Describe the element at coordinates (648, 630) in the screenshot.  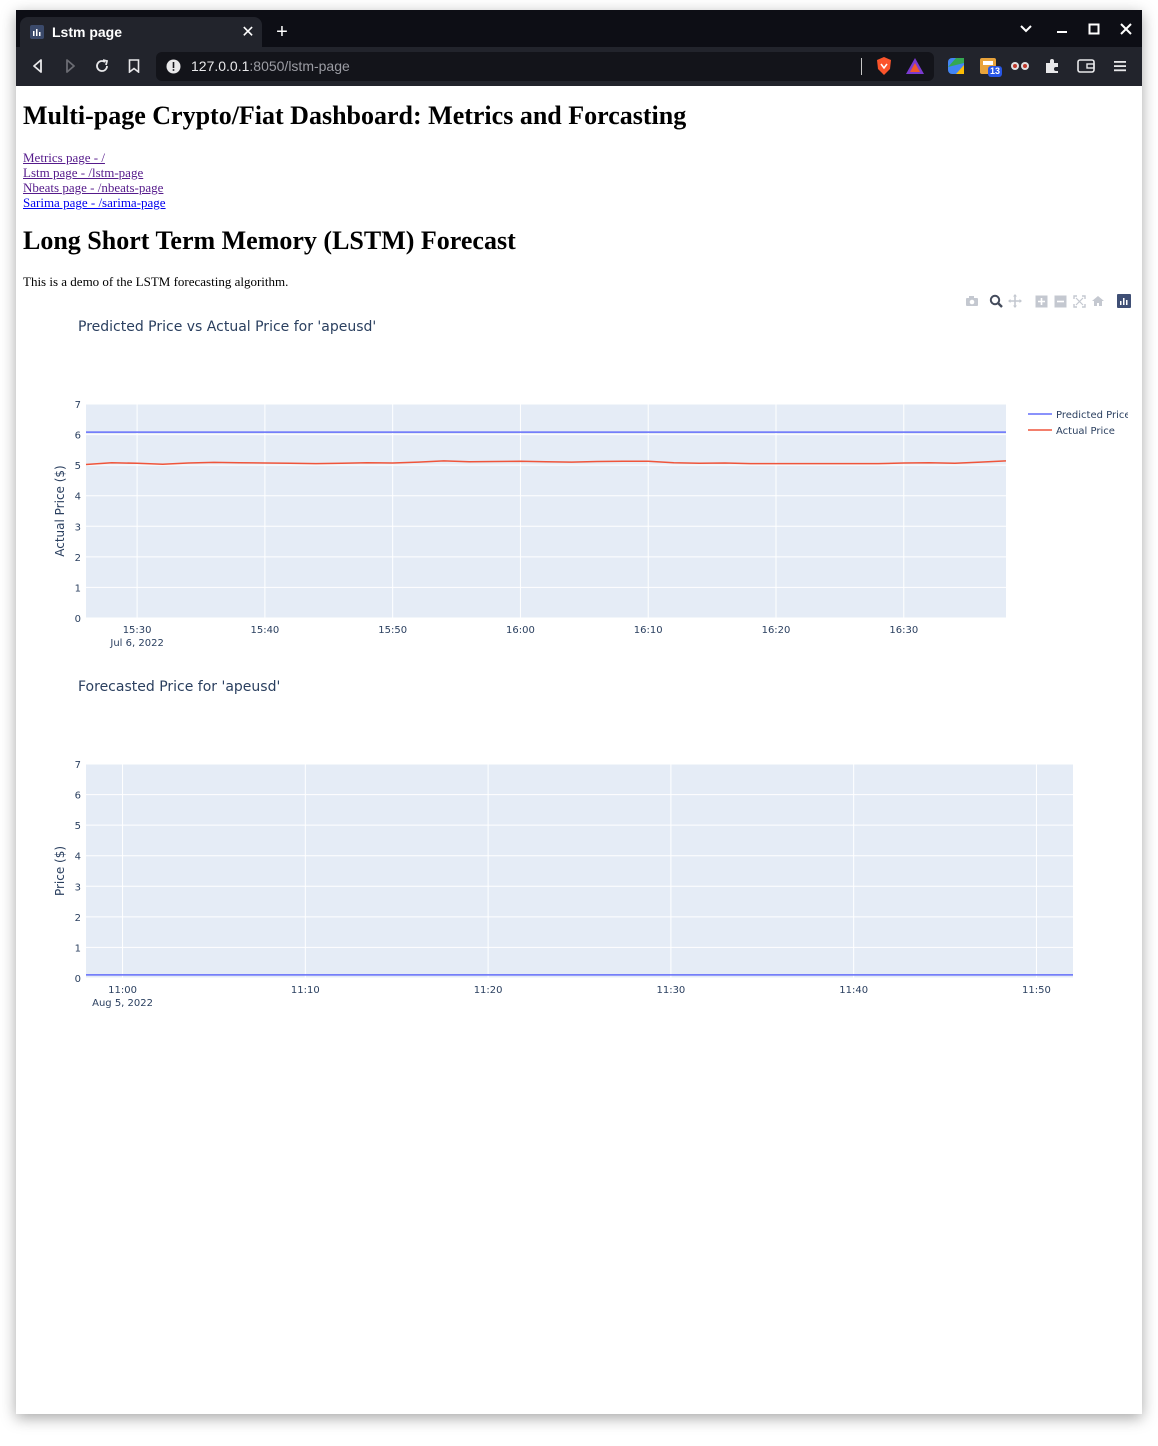
I see `x-tick-label: 16:10` at that location.